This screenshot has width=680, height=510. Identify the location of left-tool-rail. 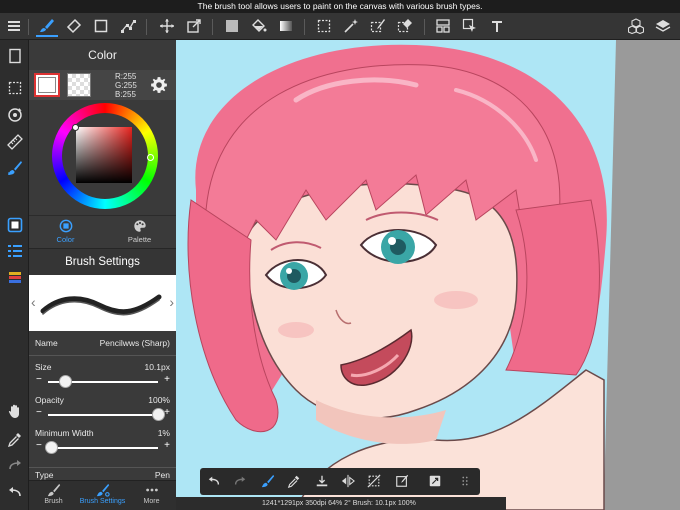
(14, 275).